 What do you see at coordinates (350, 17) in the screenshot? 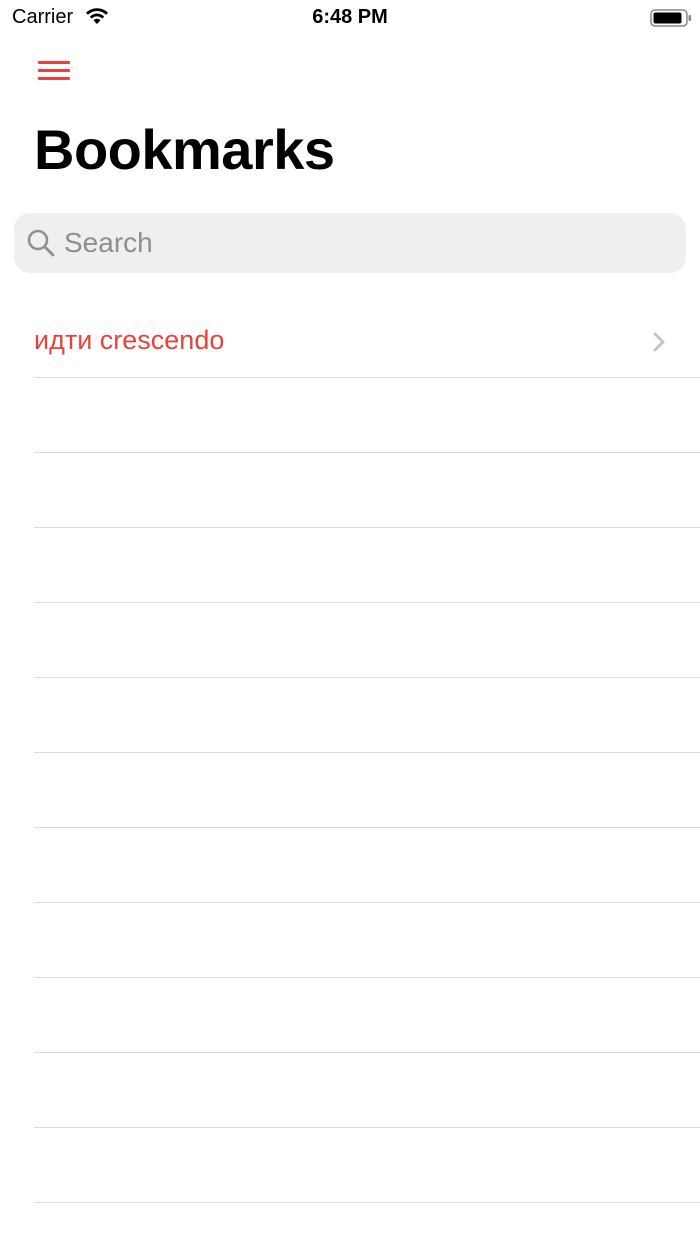
I see `status-time: 6:48 PM` at bounding box center [350, 17].